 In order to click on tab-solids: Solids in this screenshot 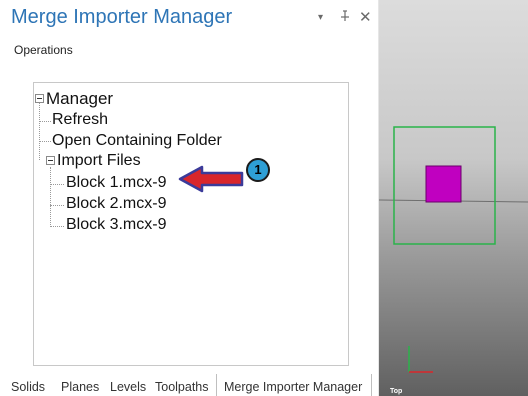, I will do `click(28, 387)`.